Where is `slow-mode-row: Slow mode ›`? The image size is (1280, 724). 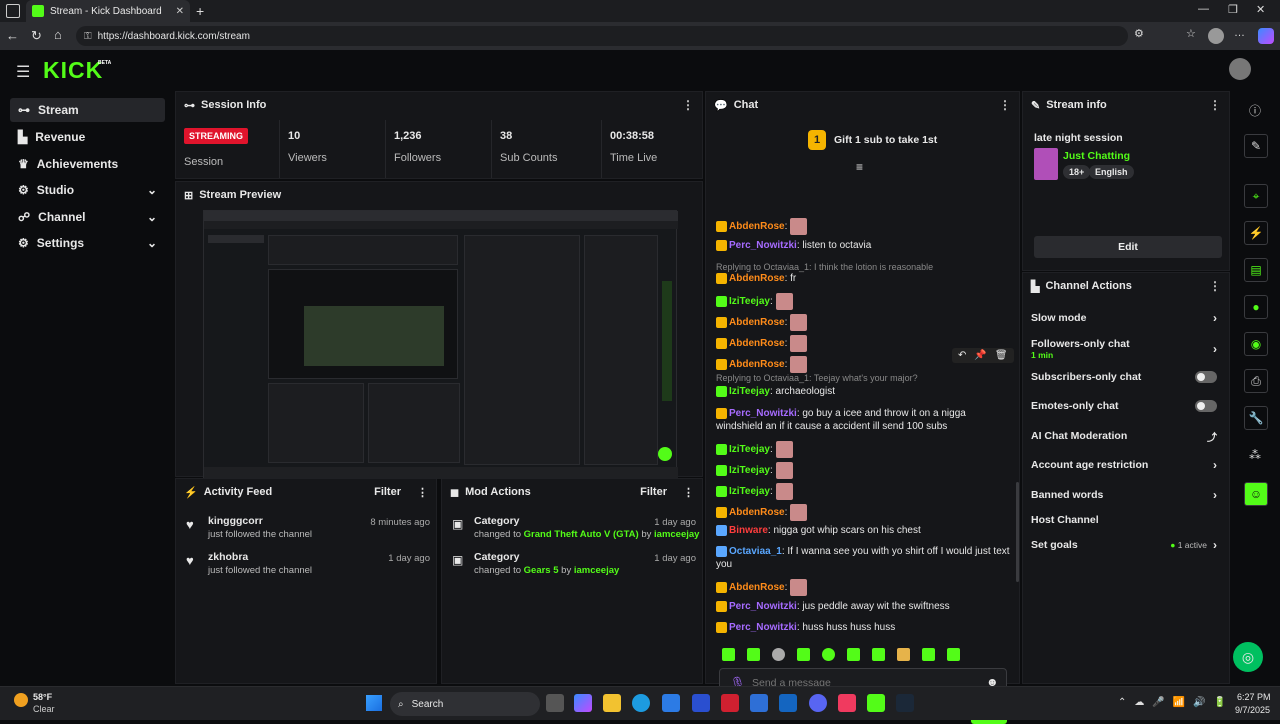
slow-mode-row: Slow mode › is located at coordinates (1124, 318).